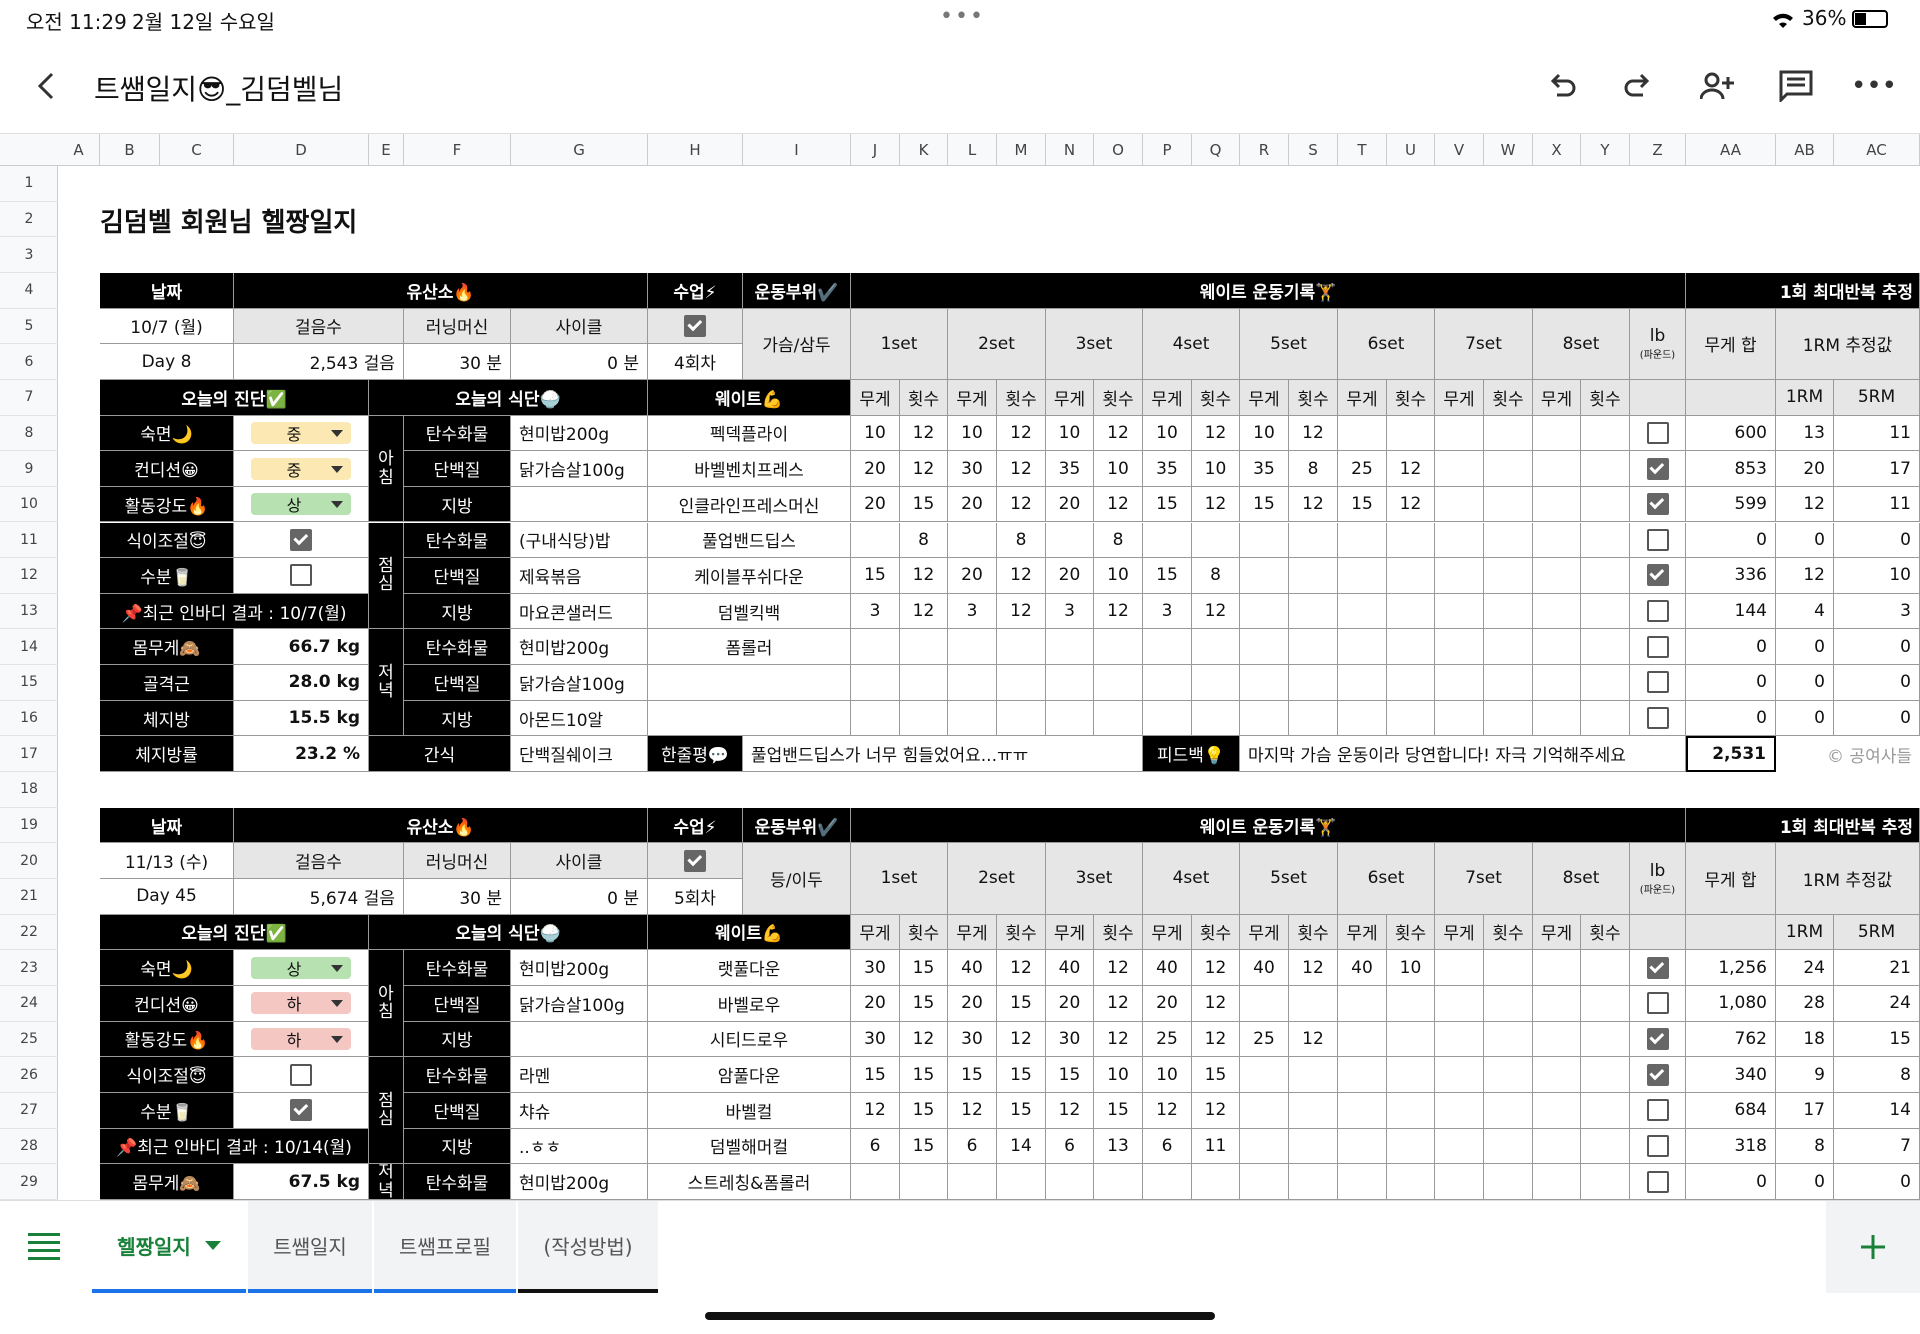 The image size is (1920, 1334). Describe the element at coordinates (1731, 469) in the screenshot. I see `weight-sum-value: 853` at that location.